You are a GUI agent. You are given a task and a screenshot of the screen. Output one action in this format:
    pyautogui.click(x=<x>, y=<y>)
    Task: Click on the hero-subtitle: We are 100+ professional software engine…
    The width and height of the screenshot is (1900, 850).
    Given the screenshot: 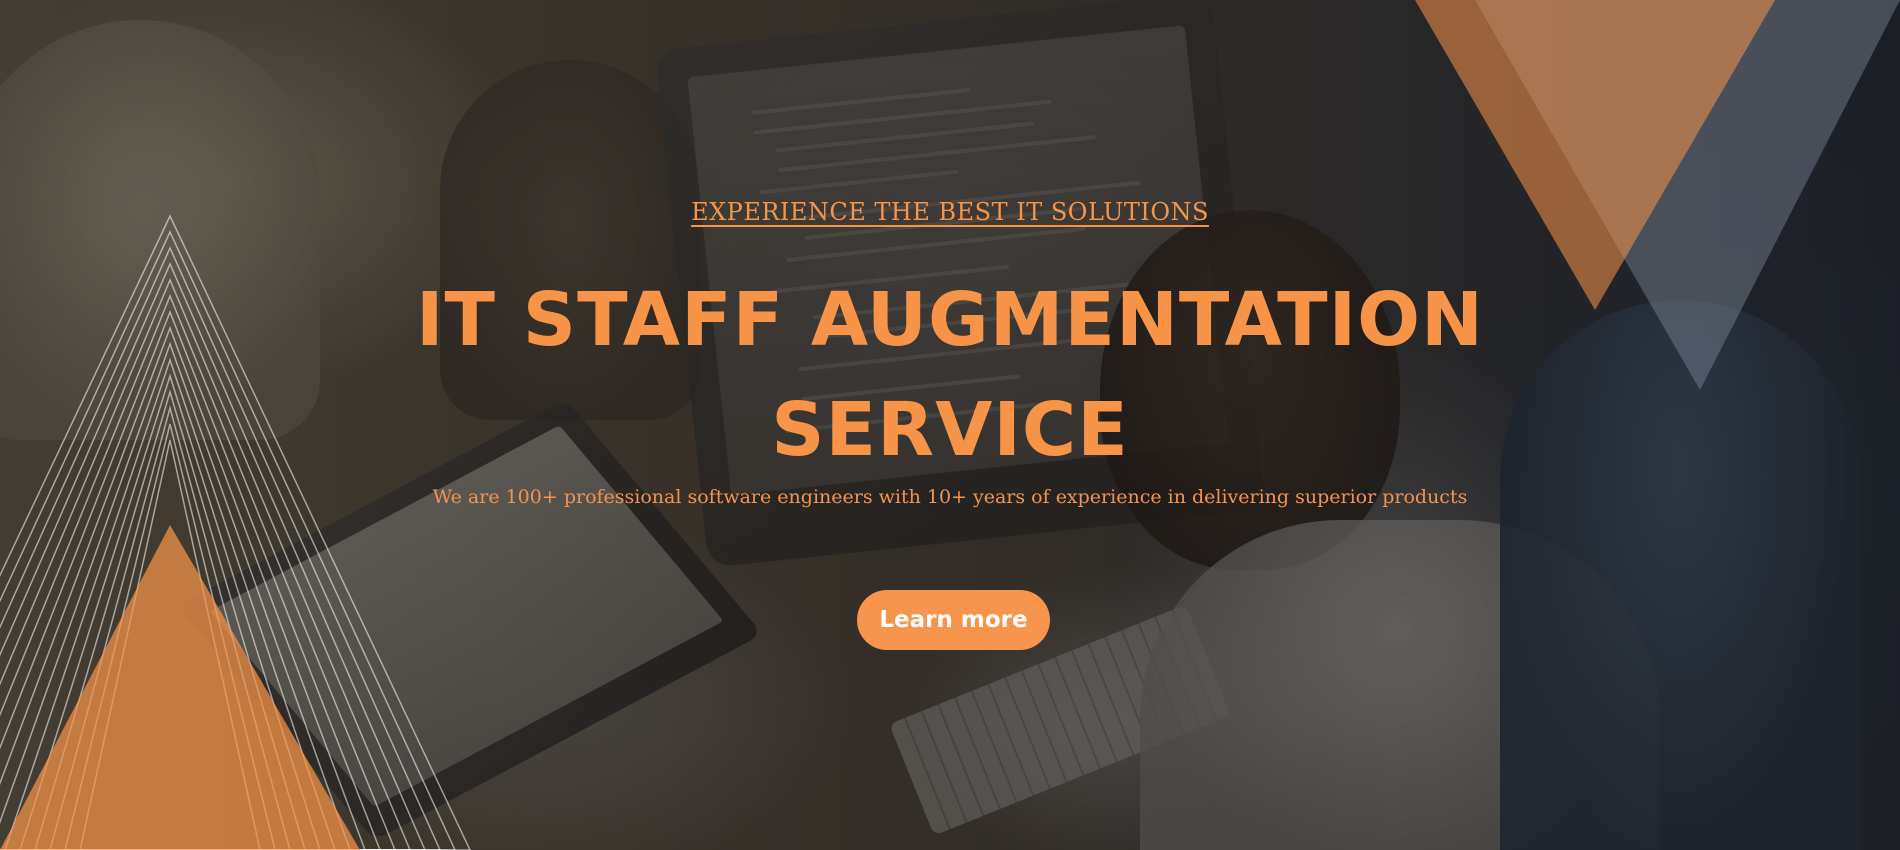 What is the action you would take?
    pyautogui.click(x=950, y=497)
    